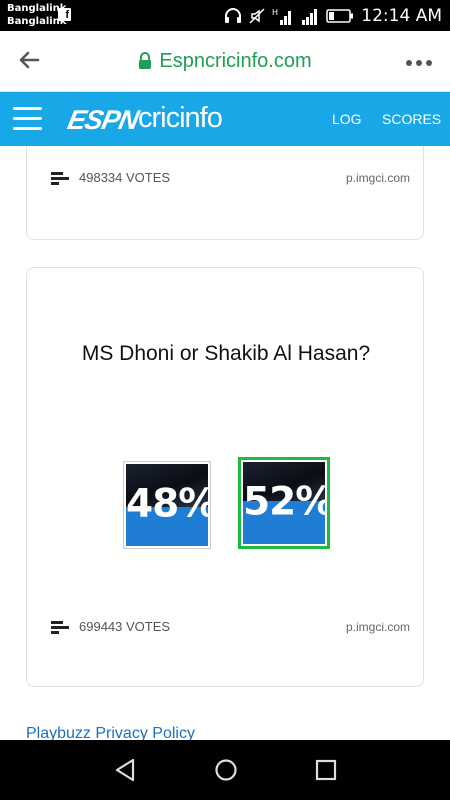 The height and width of the screenshot is (800, 450). I want to click on vote-count: 498334 VOTES, so click(125, 177).